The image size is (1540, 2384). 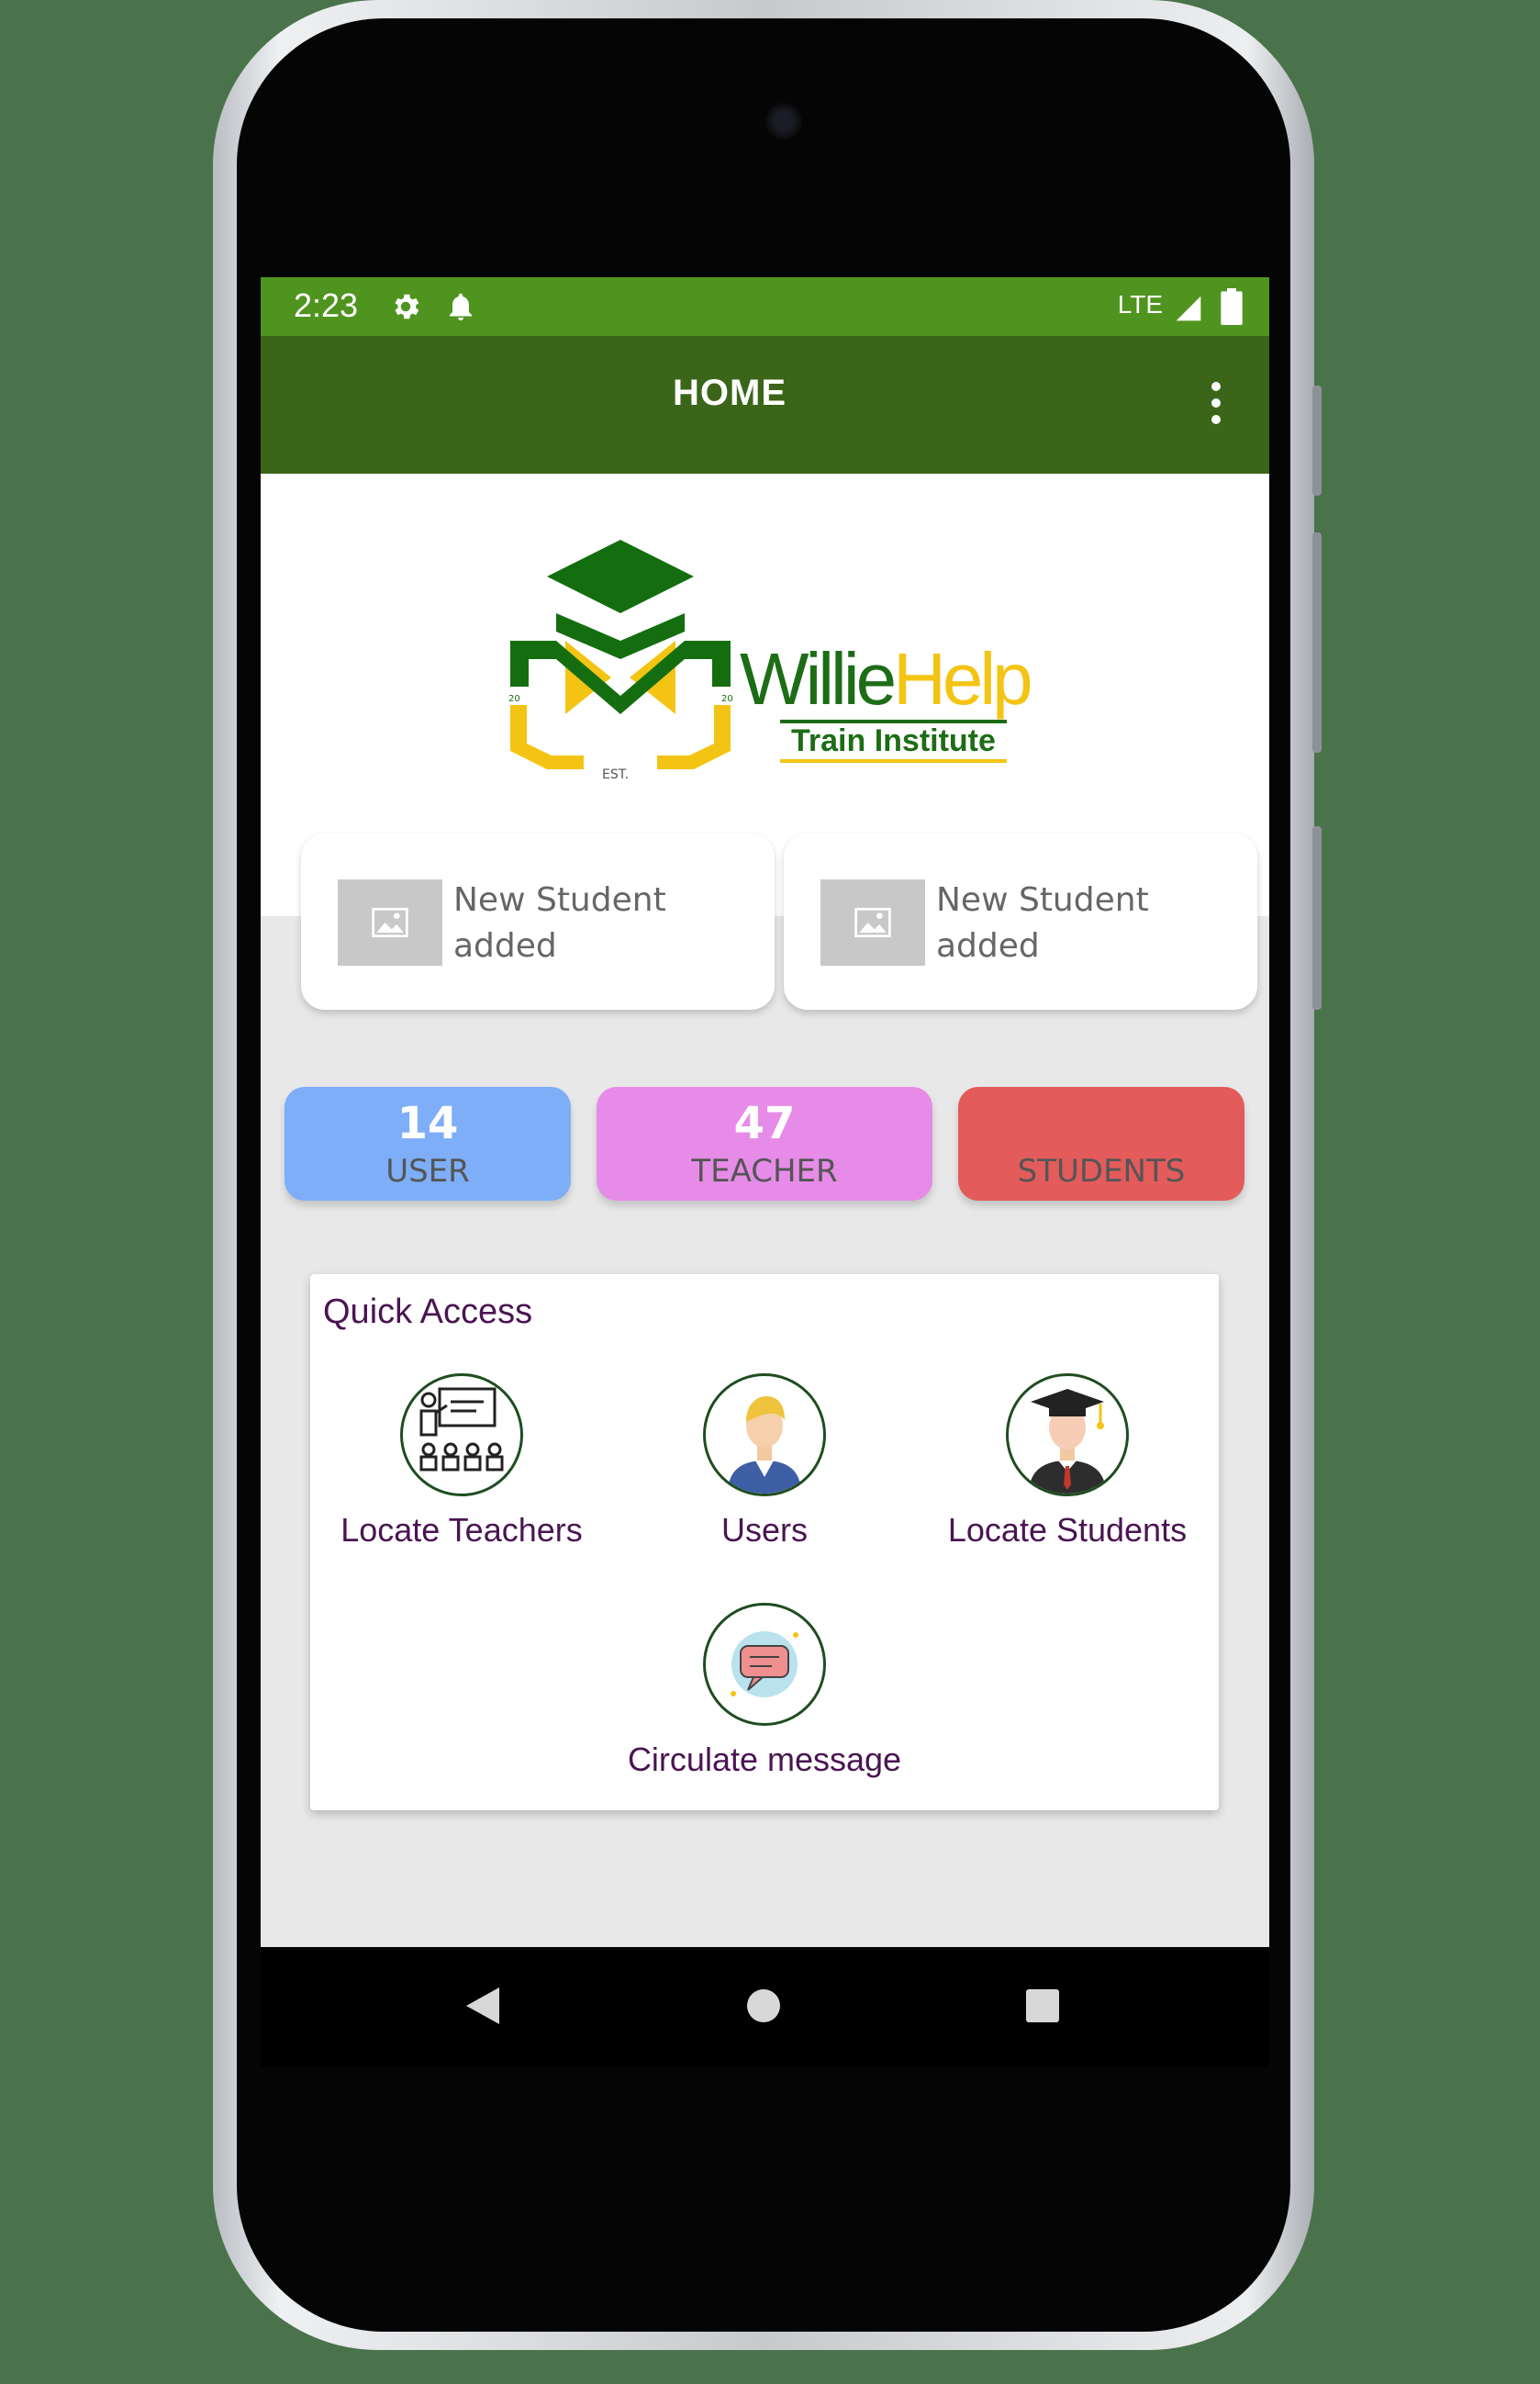 What do you see at coordinates (764, 1434) in the screenshot?
I see `user-avatar-icon` at bounding box center [764, 1434].